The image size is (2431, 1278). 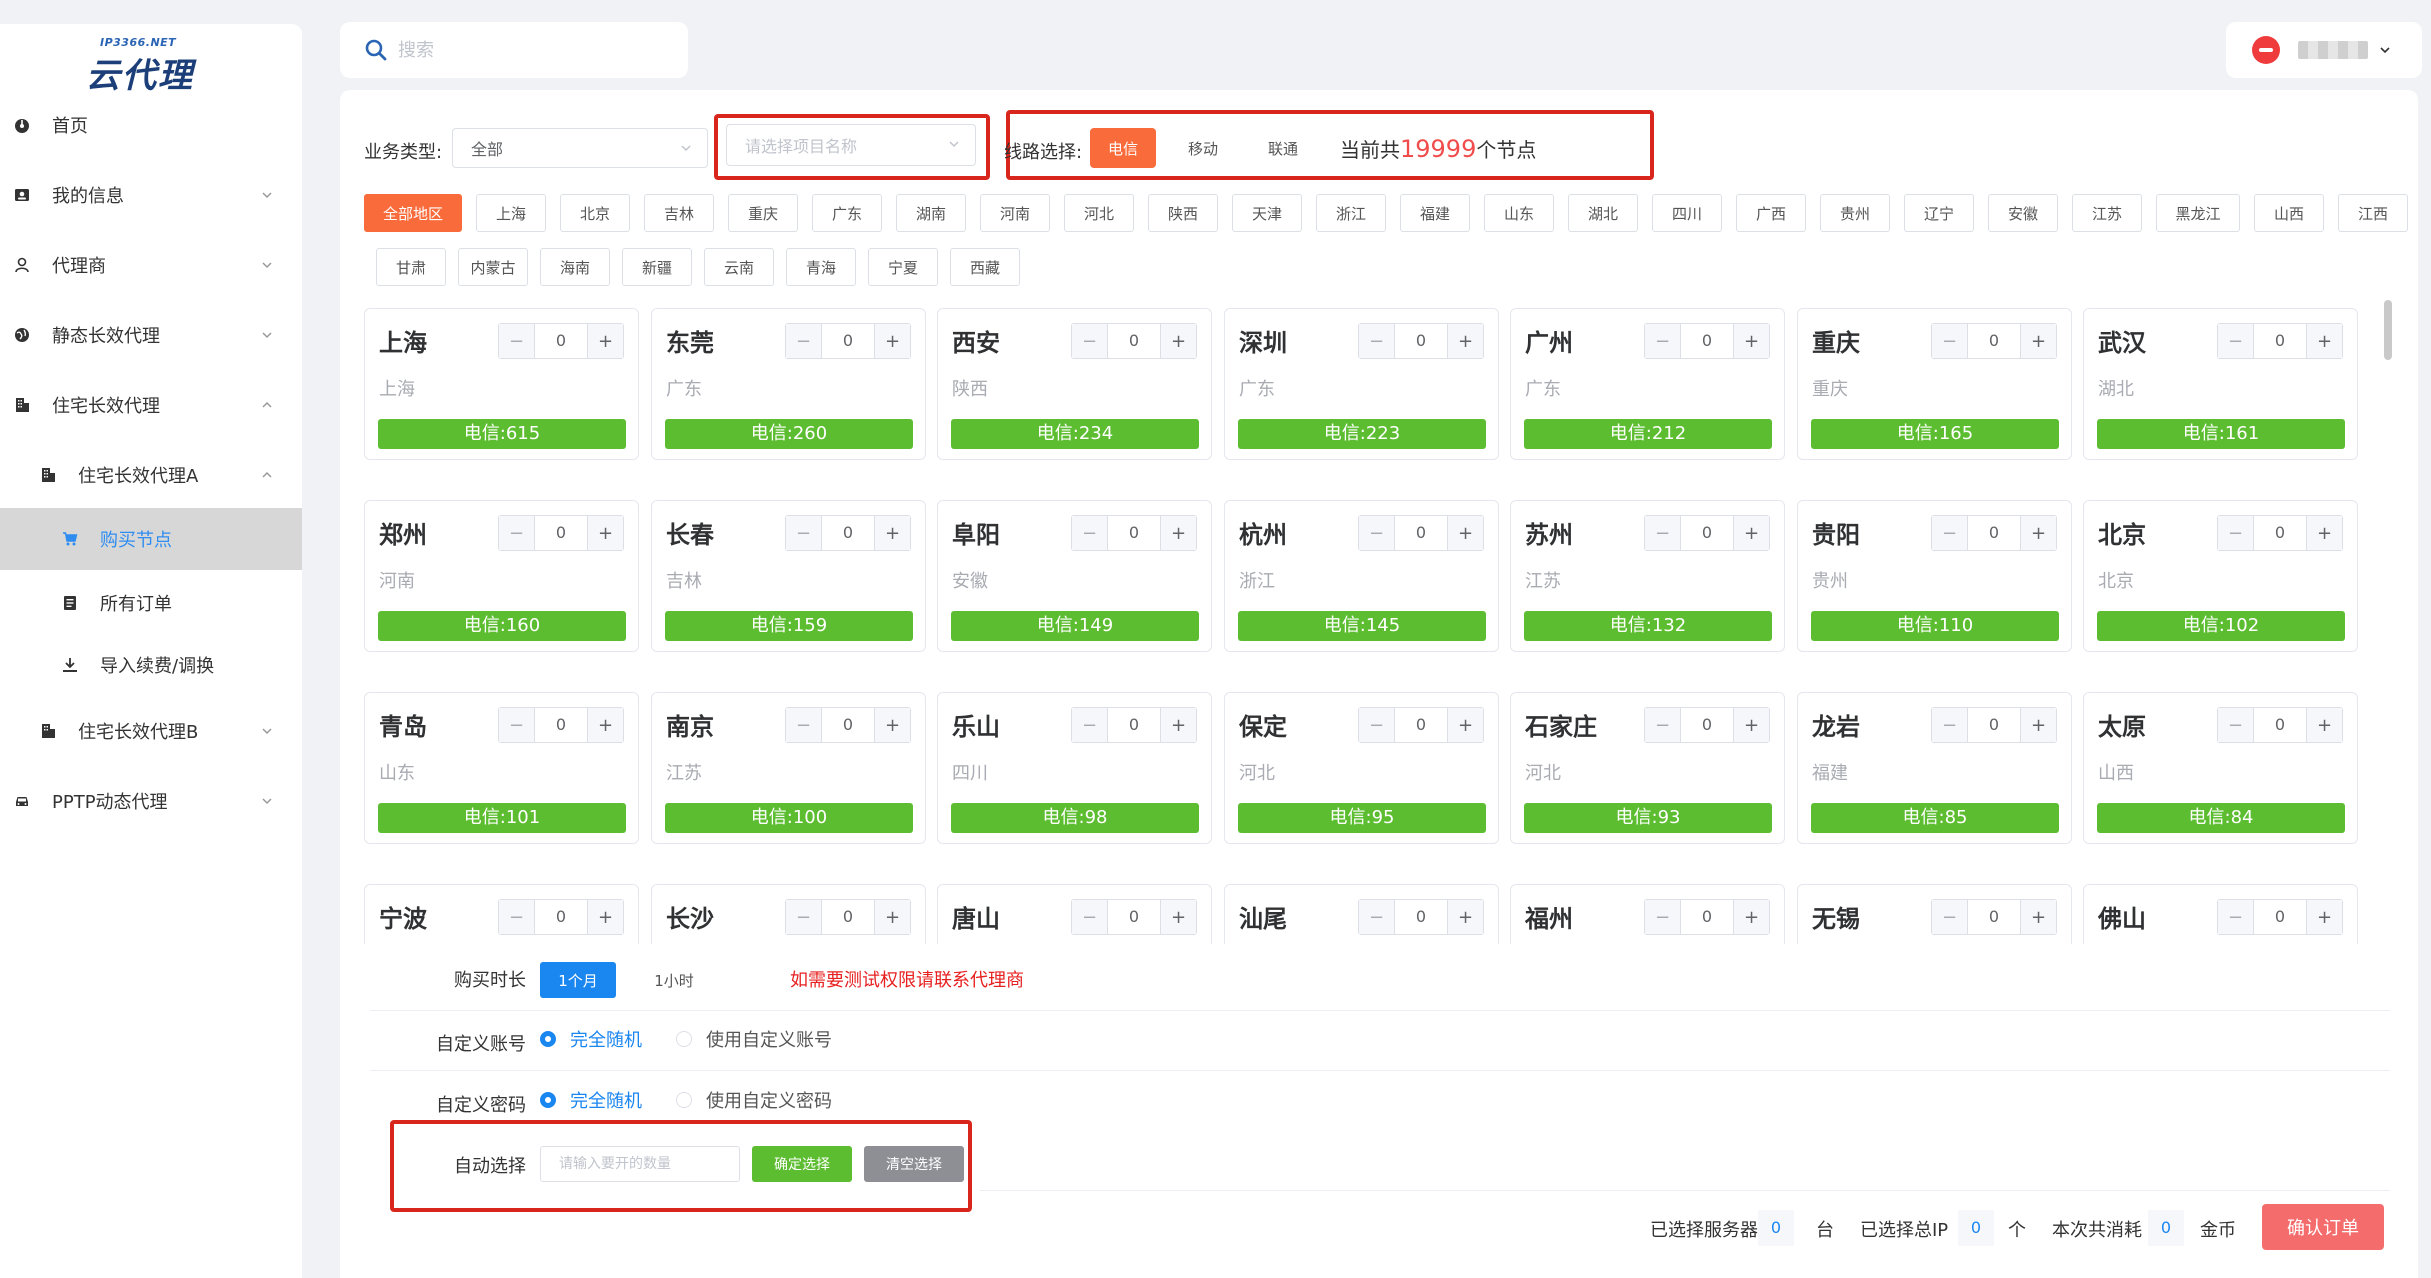 What do you see at coordinates (595, 213) in the screenshot?
I see `region-tag: 北京` at bounding box center [595, 213].